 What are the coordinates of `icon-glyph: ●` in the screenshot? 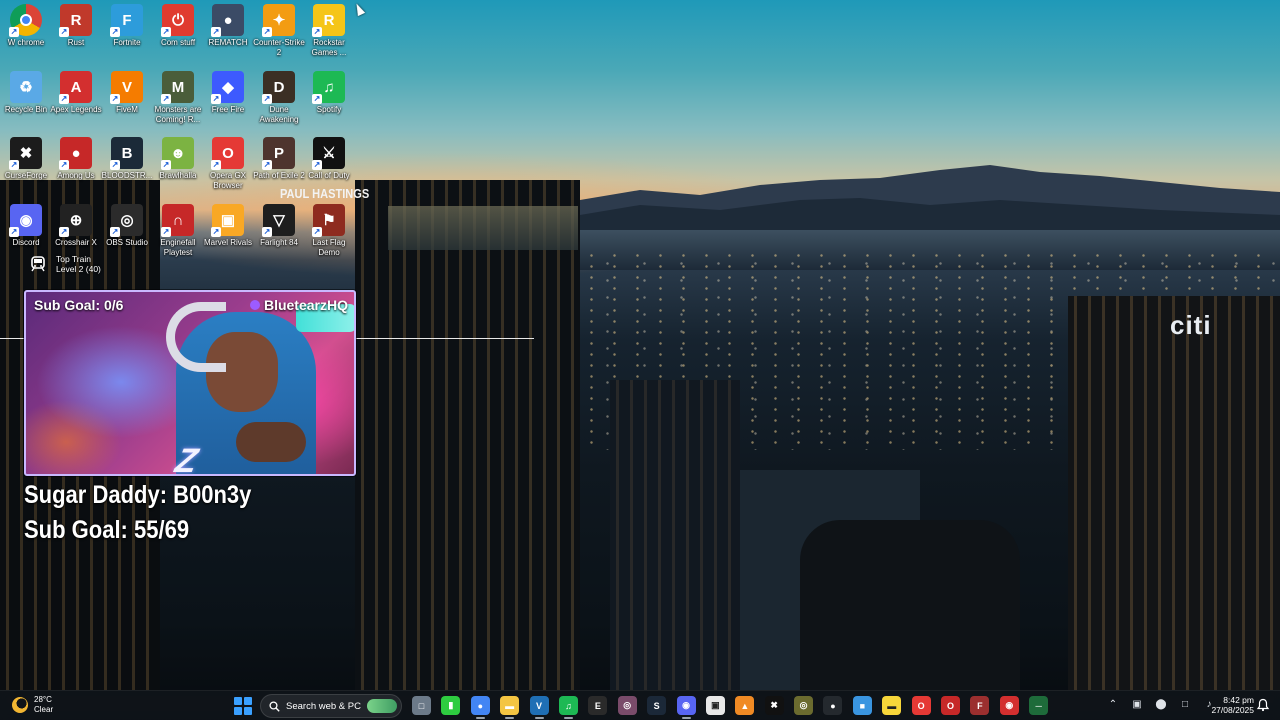 It's located at (228, 20).